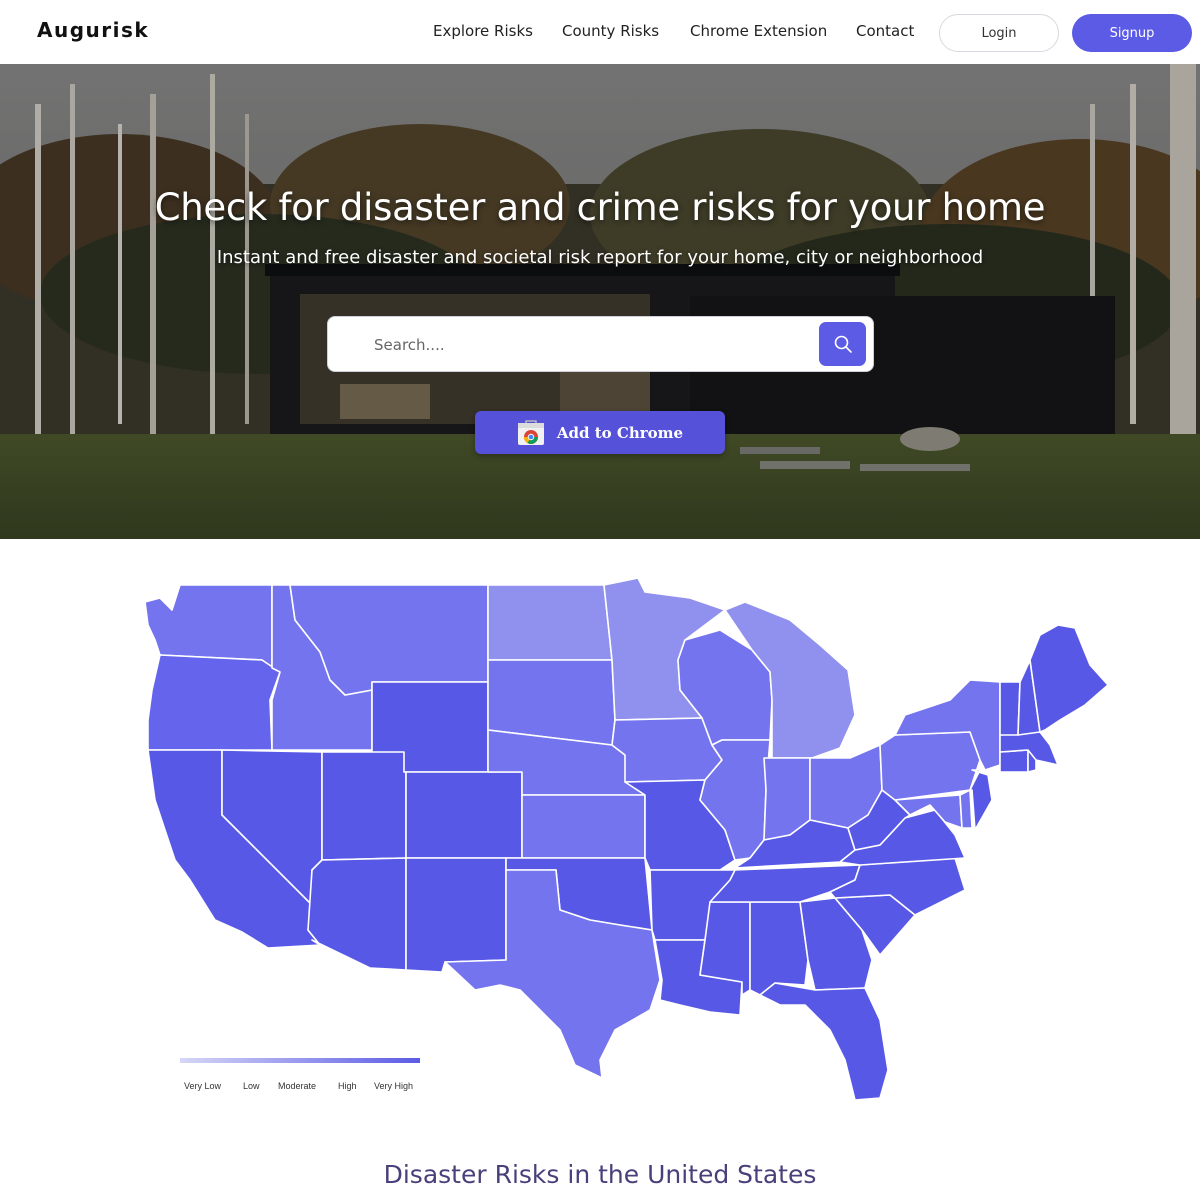 This screenshot has width=1200, height=1200. I want to click on site-logo: Augurisk, so click(93, 30).